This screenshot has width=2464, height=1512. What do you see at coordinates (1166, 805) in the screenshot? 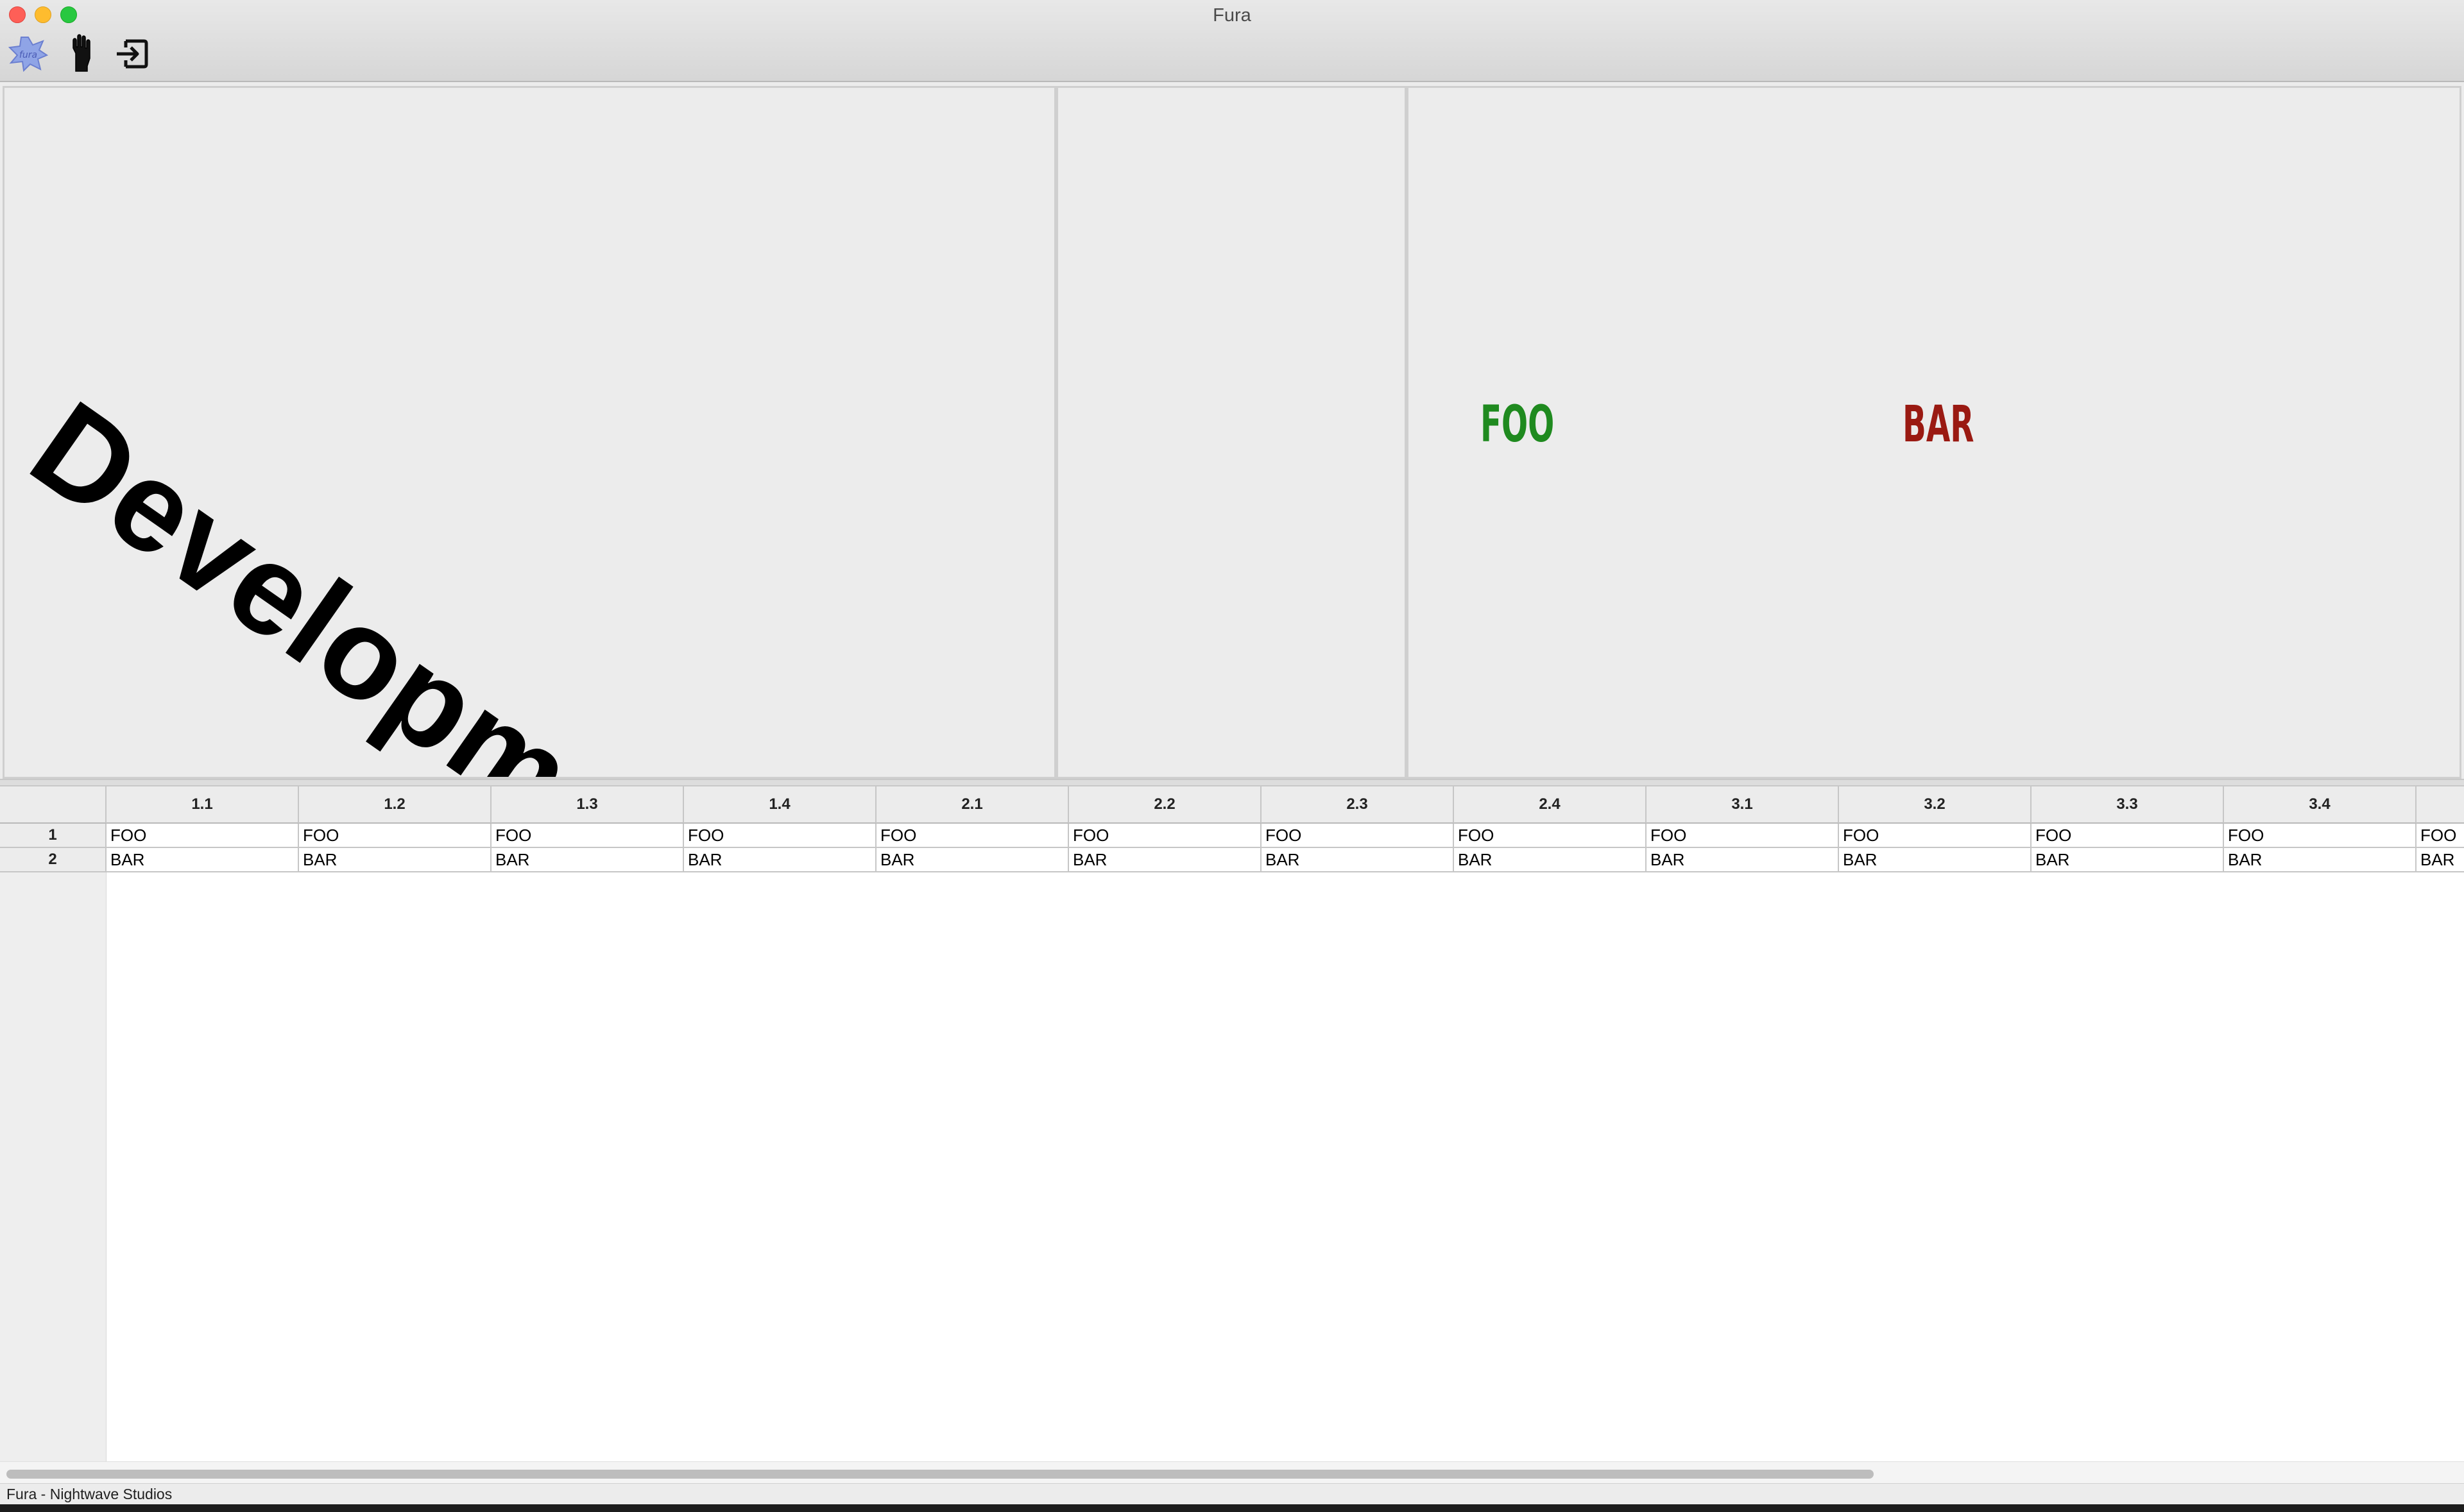
I see `column-header: 2.2` at bounding box center [1166, 805].